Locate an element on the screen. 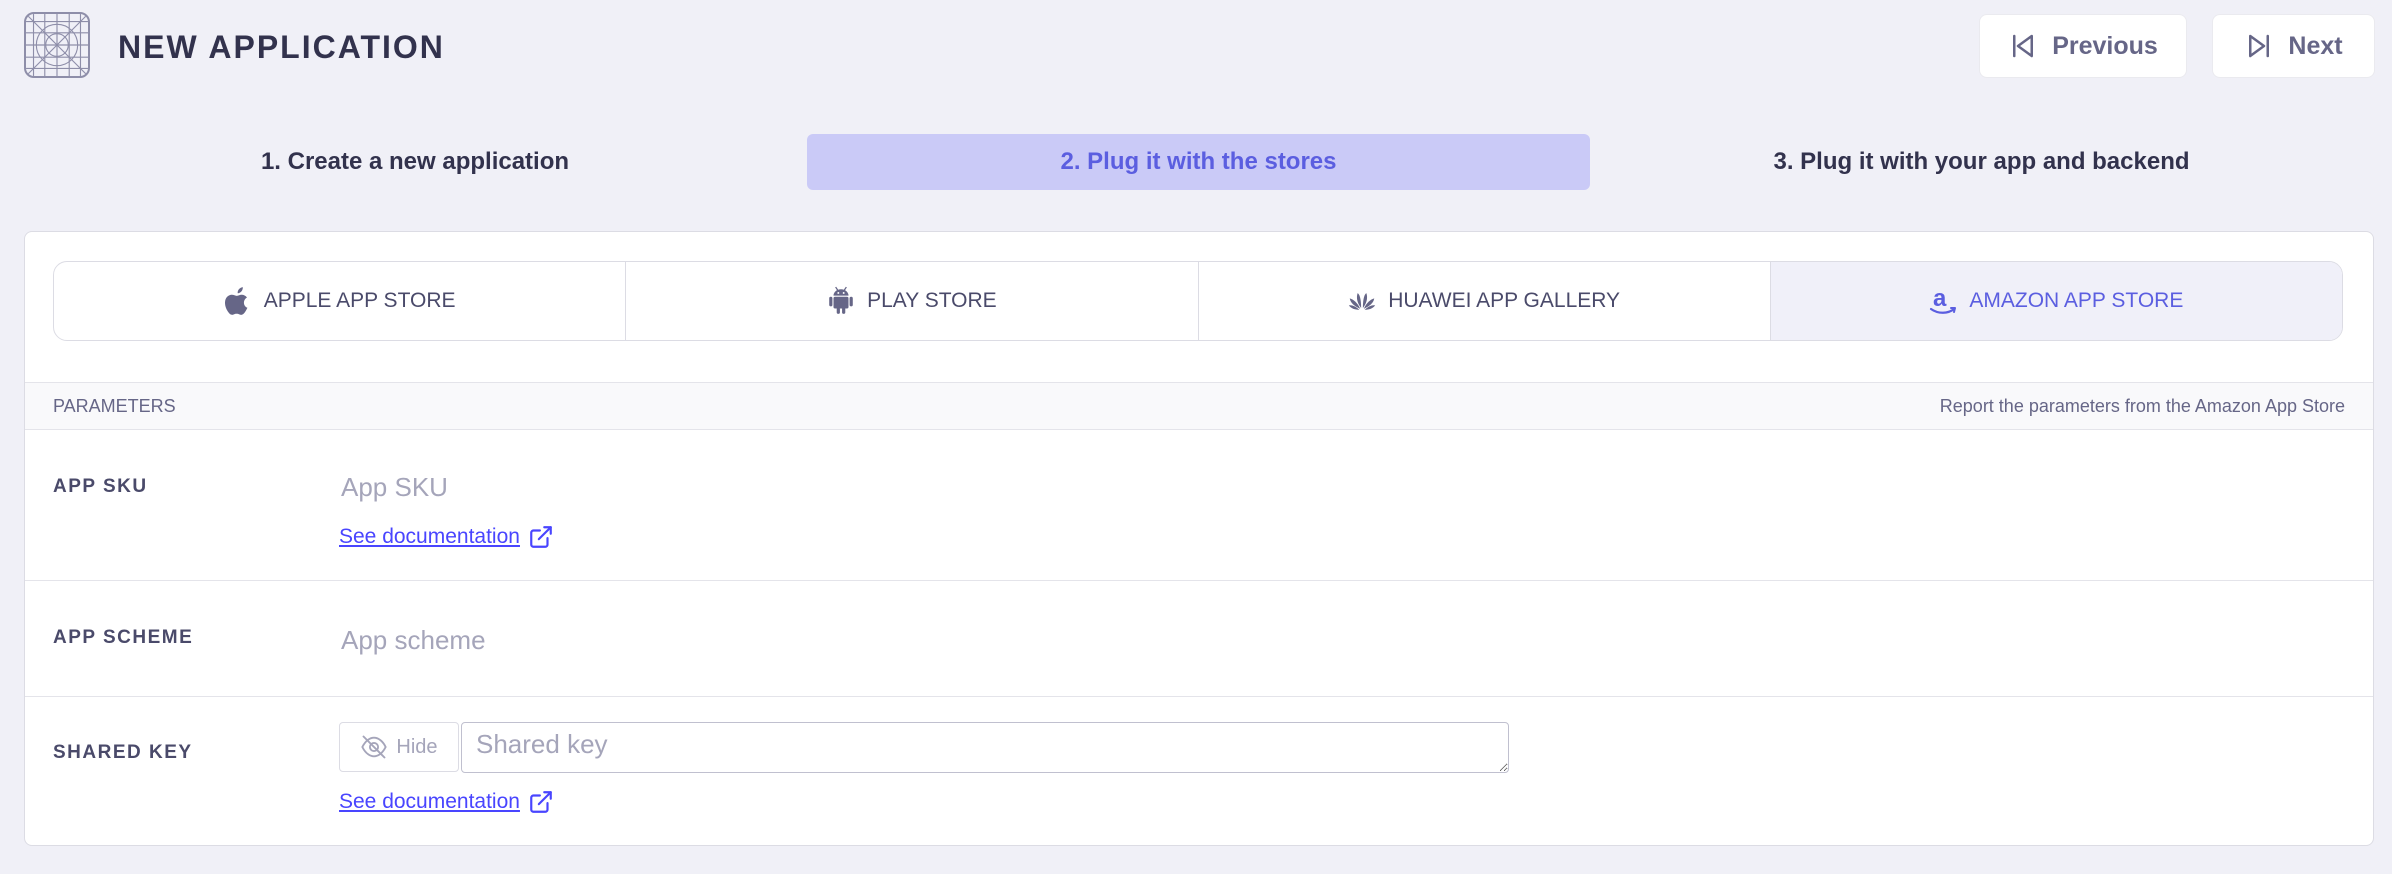  hide-key-button: Hide is located at coordinates (399, 747).